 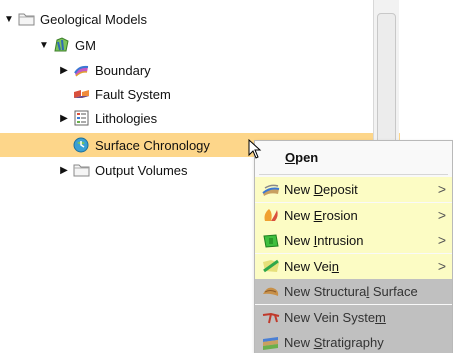 I want to click on mnemonic: E, so click(x=318, y=215).